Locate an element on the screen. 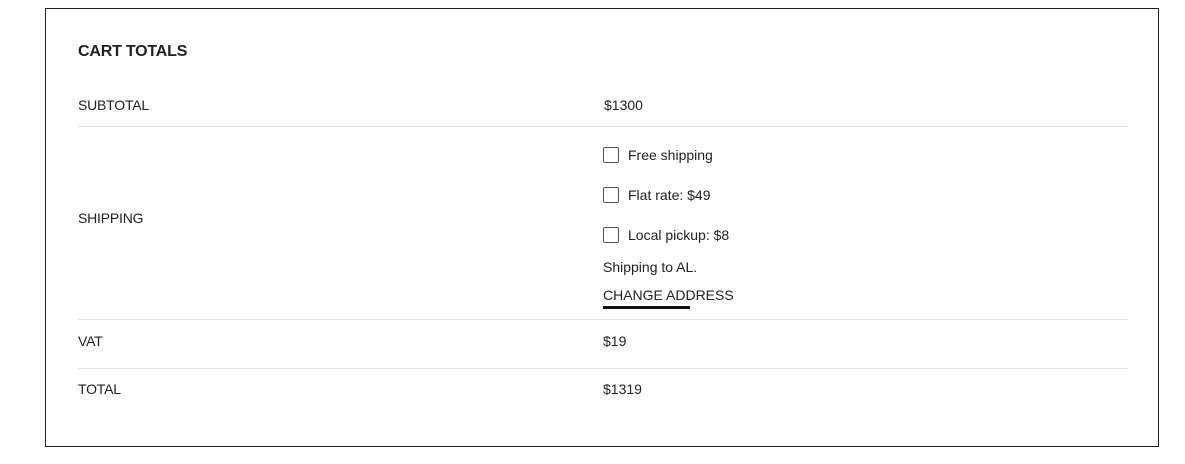 The image size is (1185, 464). shipping-label: SHIPPING is located at coordinates (111, 218).